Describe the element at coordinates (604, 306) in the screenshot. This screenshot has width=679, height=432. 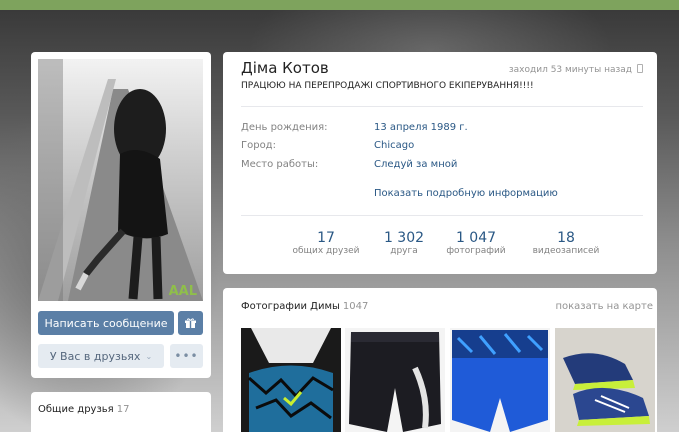
I see `show-on-map-link: показать на карте` at that location.